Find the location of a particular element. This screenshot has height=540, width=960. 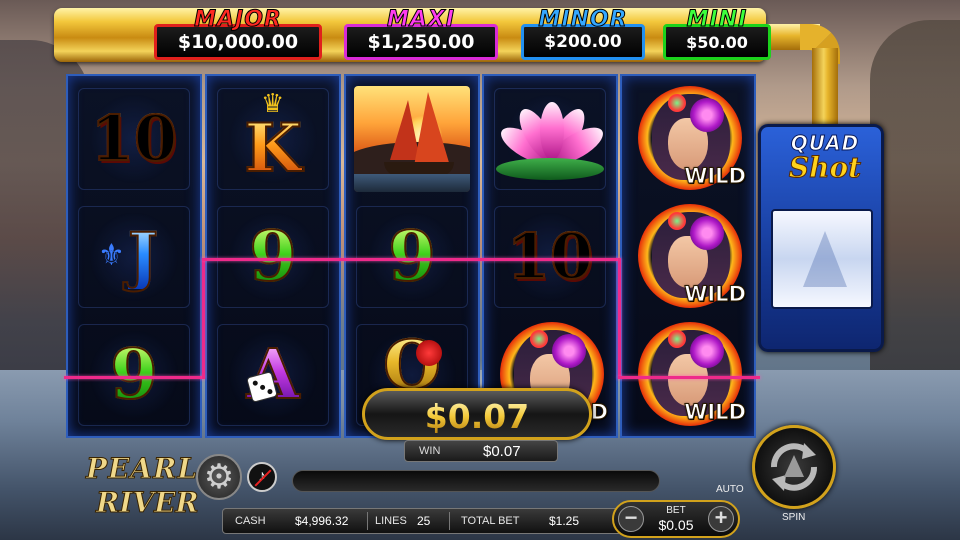

gear-icon: ⚙ is located at coordinates (219, 477).